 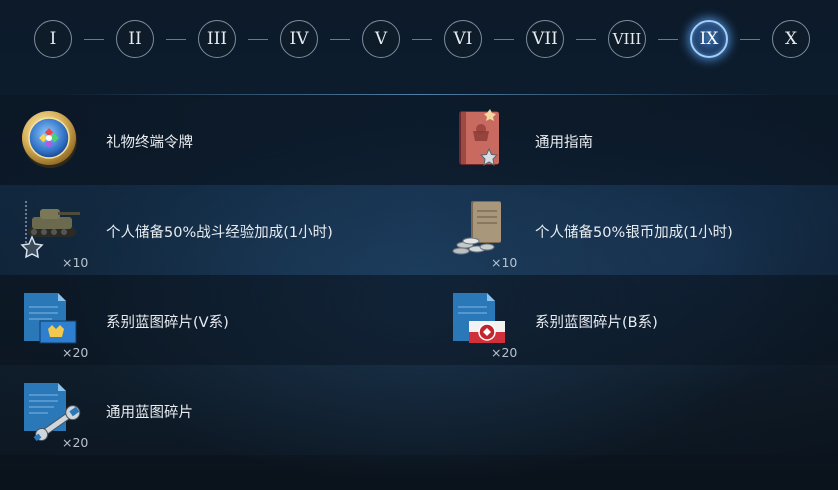 What do you see at coordinates (50, 229) in the screenshot?
I see `combat-xp-reserve-tank-icon` at bounding box center [50, 229].